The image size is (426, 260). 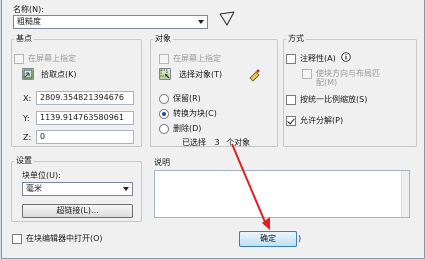 I want to click on convert-to-block-radio, so click(x=164, y=114).